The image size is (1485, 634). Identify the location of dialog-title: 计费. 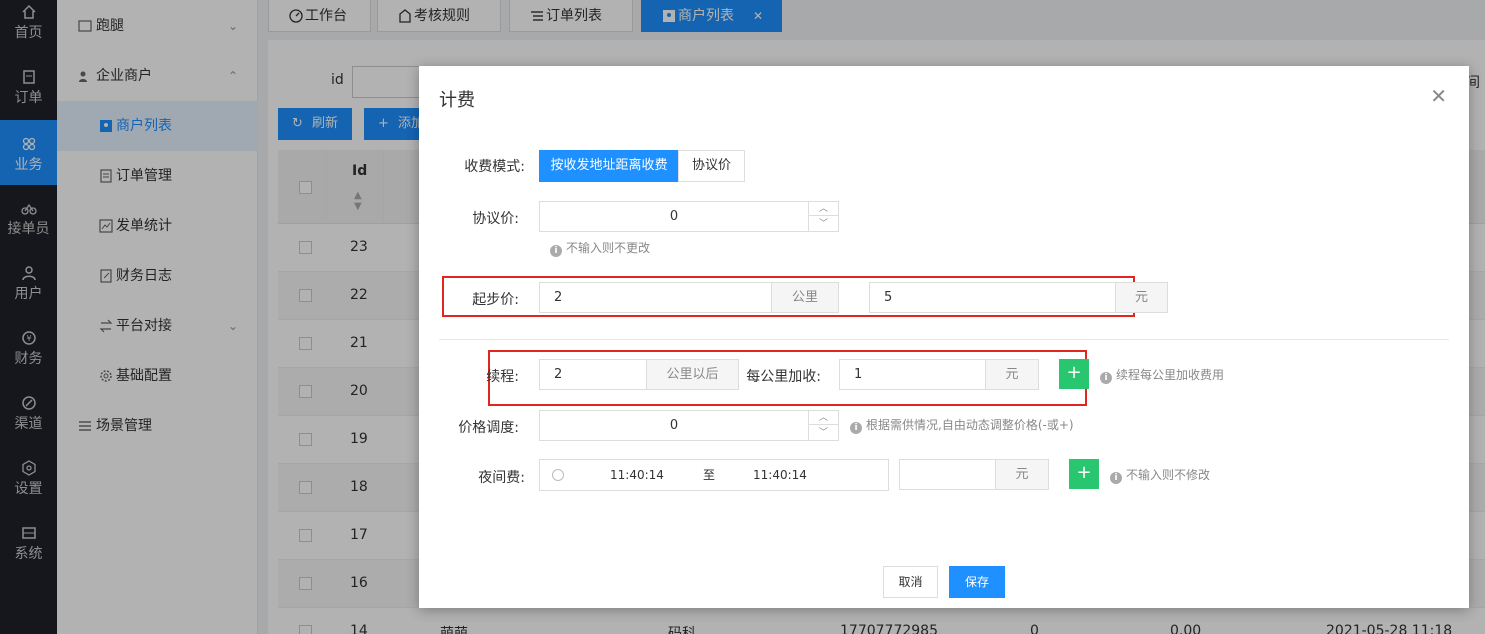
(457, 100).